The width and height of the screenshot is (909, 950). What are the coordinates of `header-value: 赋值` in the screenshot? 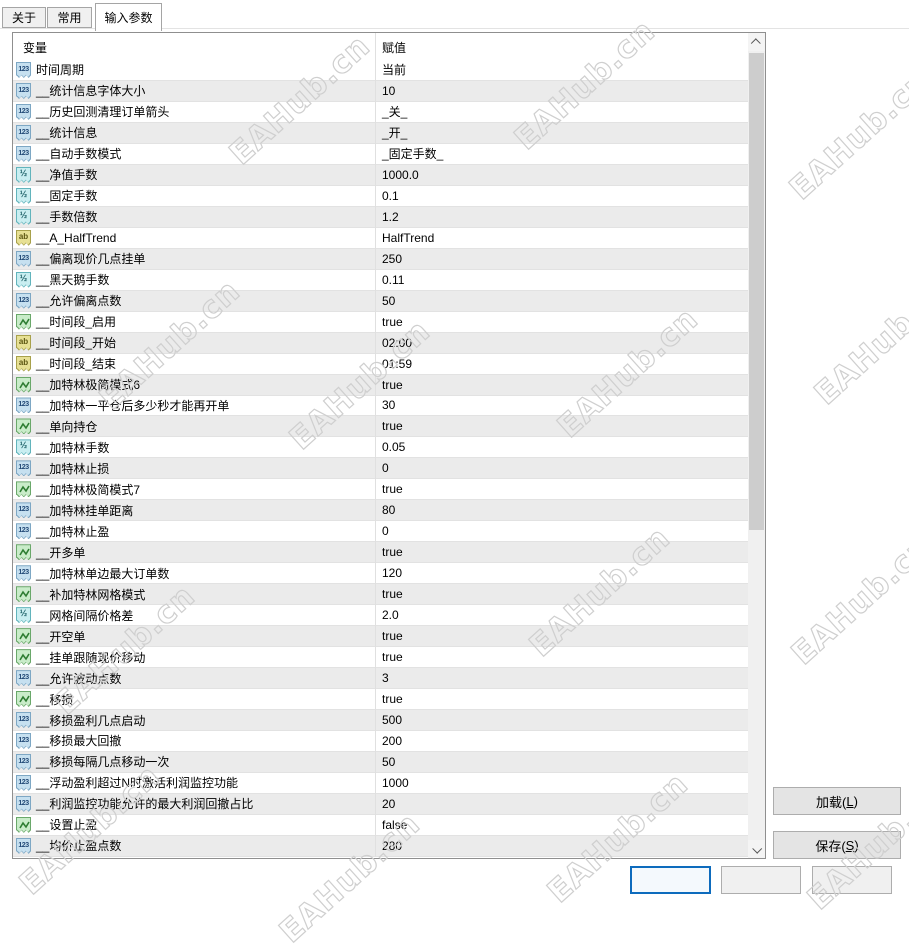 It's located at (394, 47).